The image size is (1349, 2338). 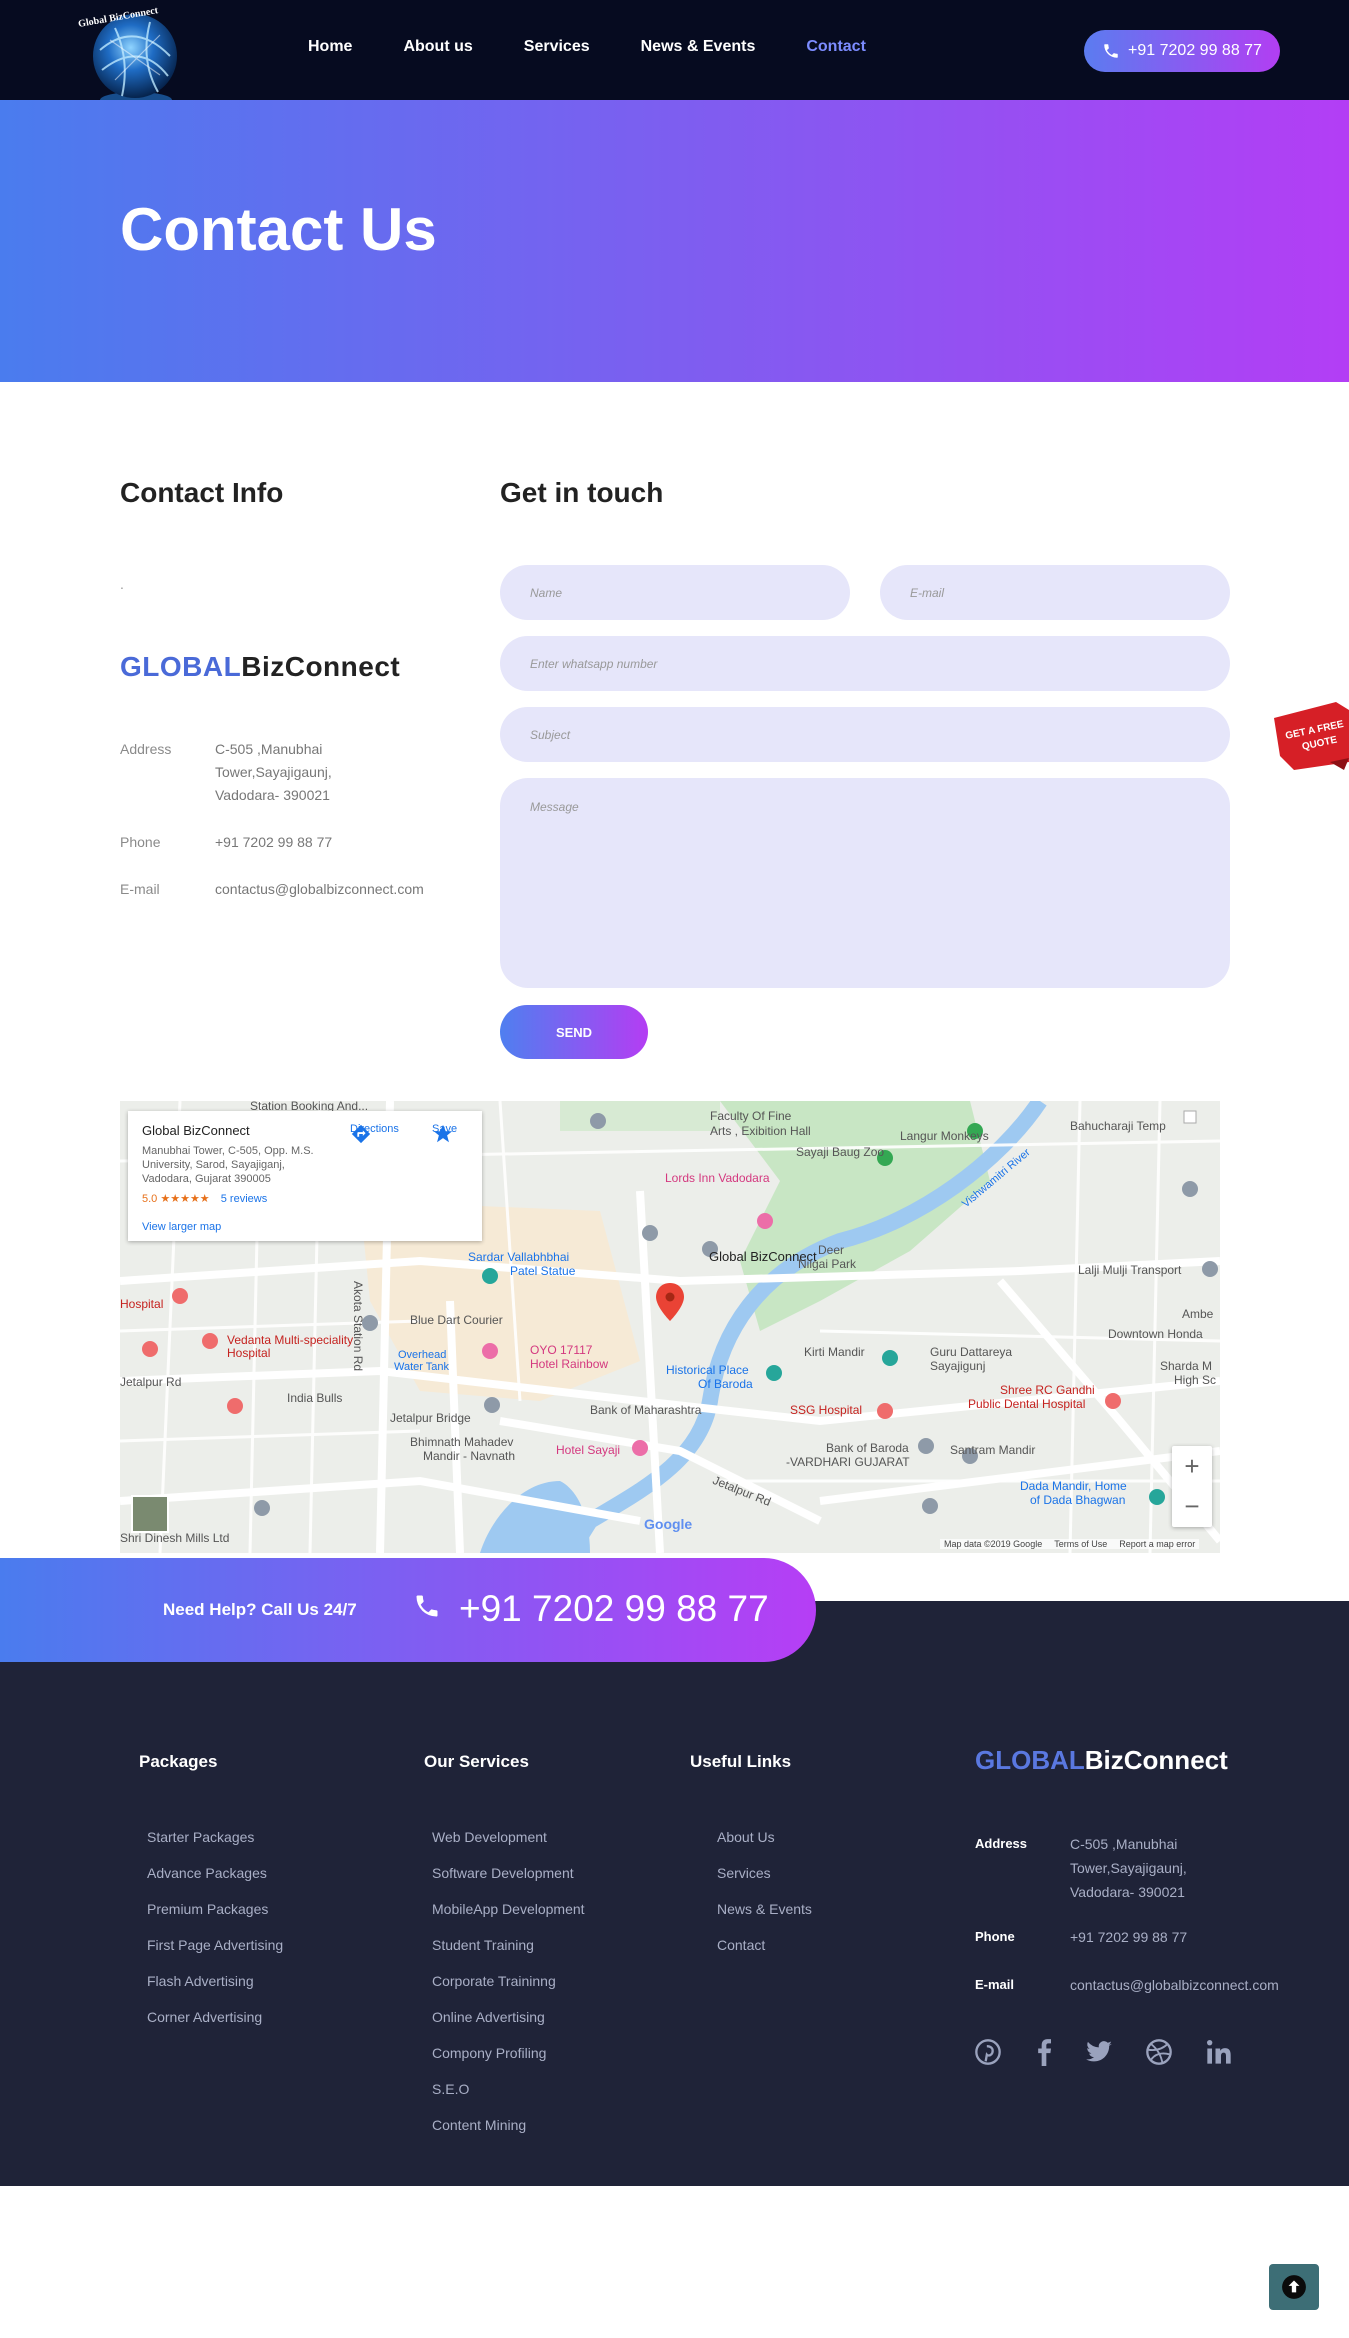 I want to click on rating-stars: ★★★★★, so click(x=185, y=1199).